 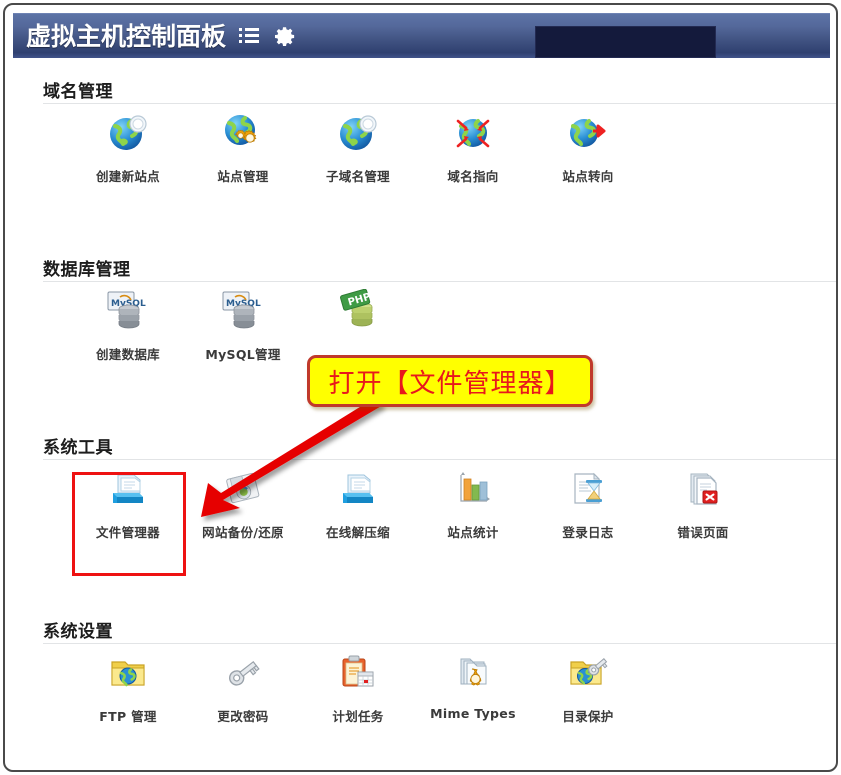 What do you see at coordinates (473, 673) in the screenshot?
I see `book-gear-icon` at bounding box center [473, 673].